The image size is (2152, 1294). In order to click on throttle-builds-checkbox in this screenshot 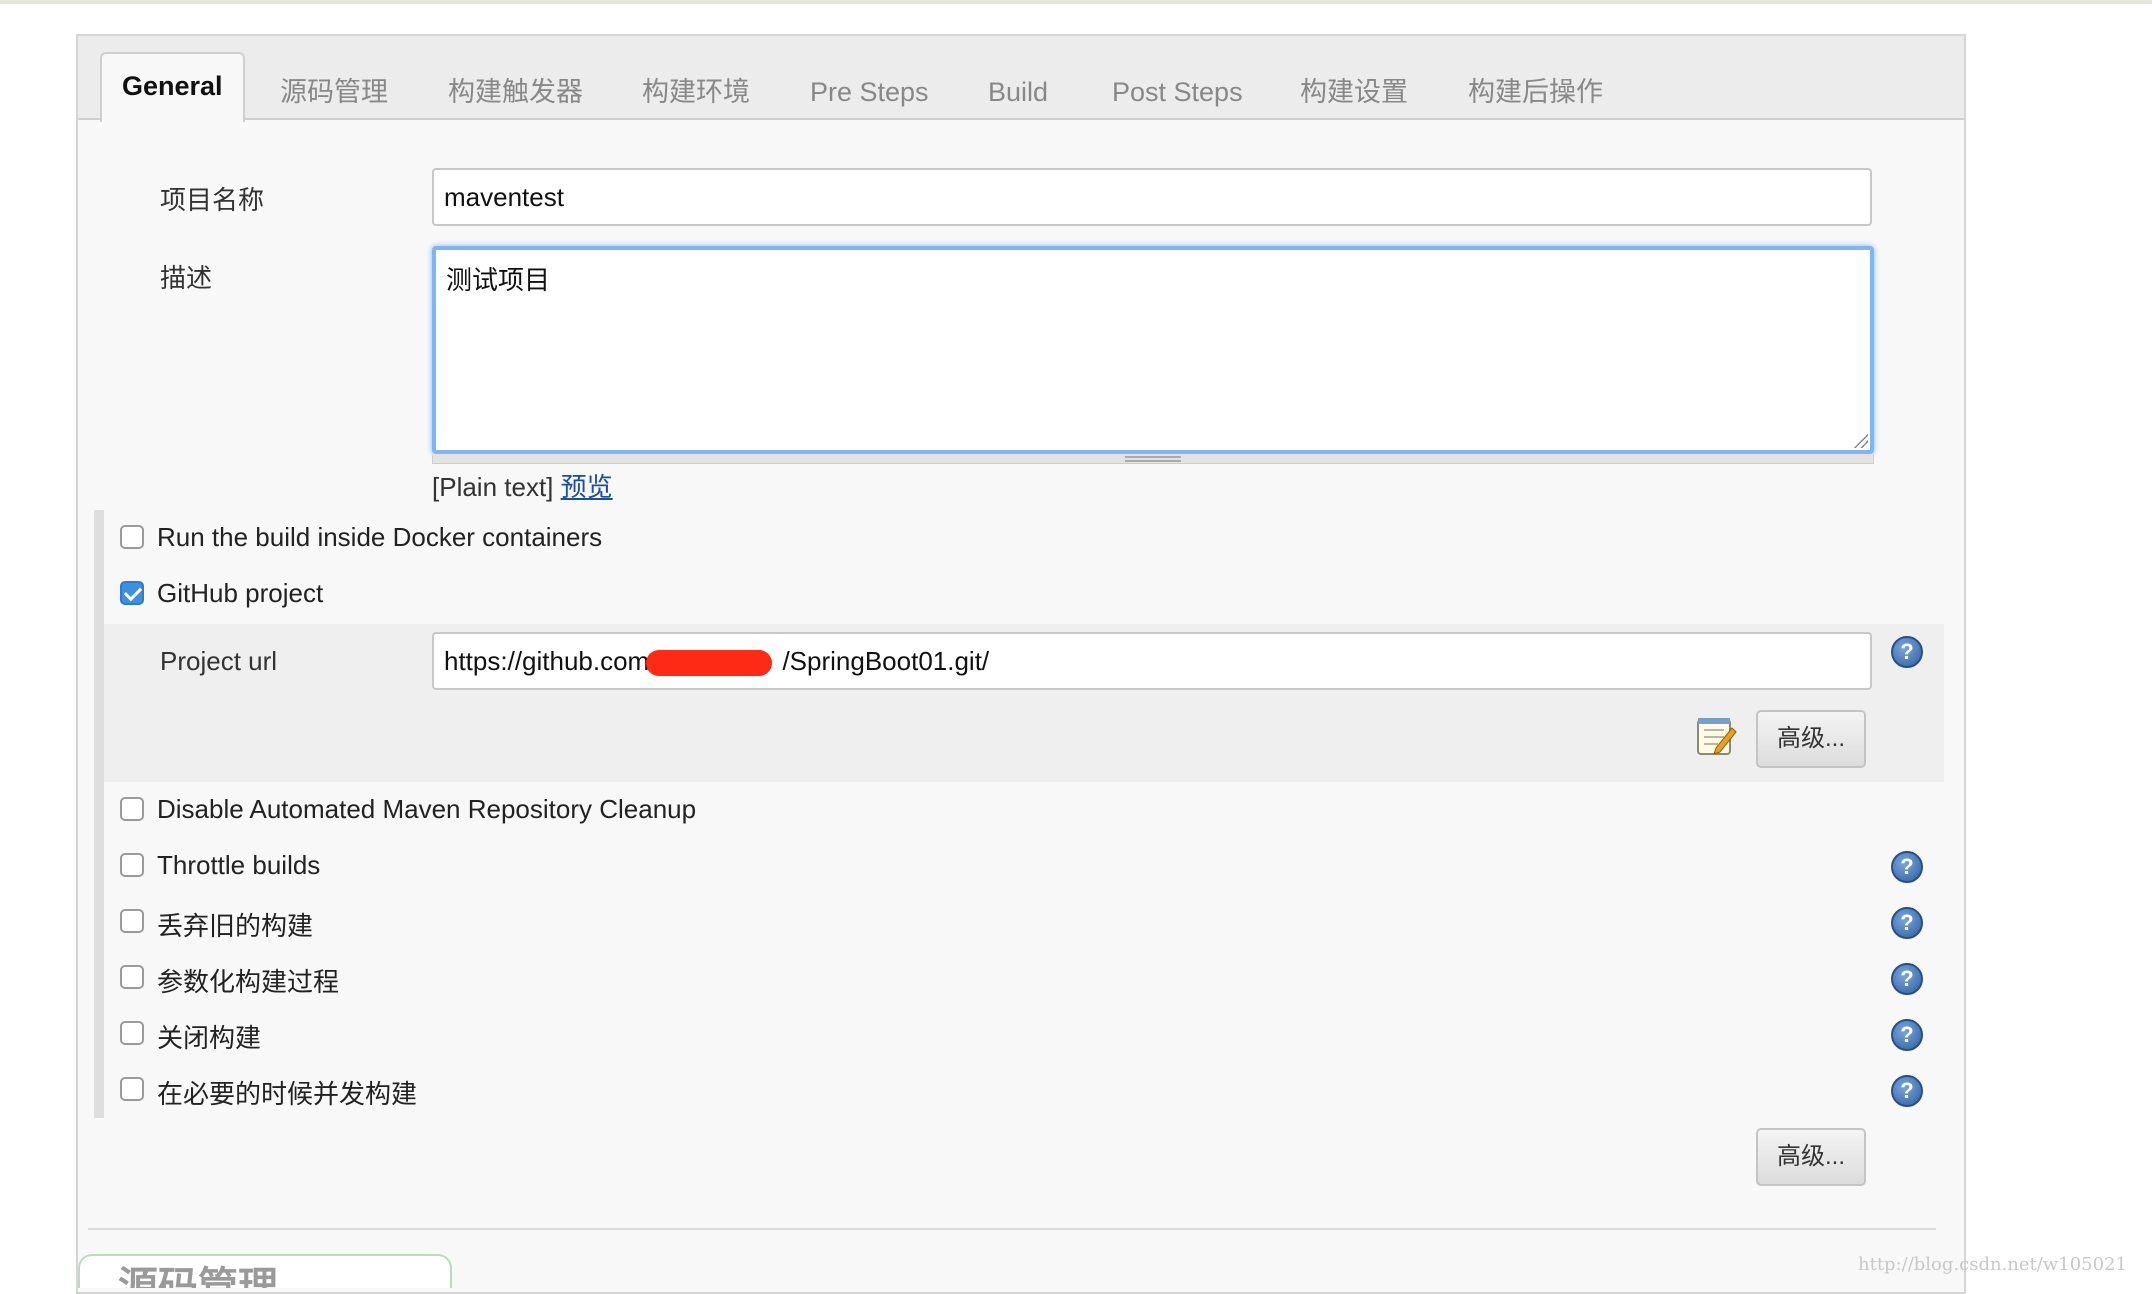, I will do `click(132, 865)`.